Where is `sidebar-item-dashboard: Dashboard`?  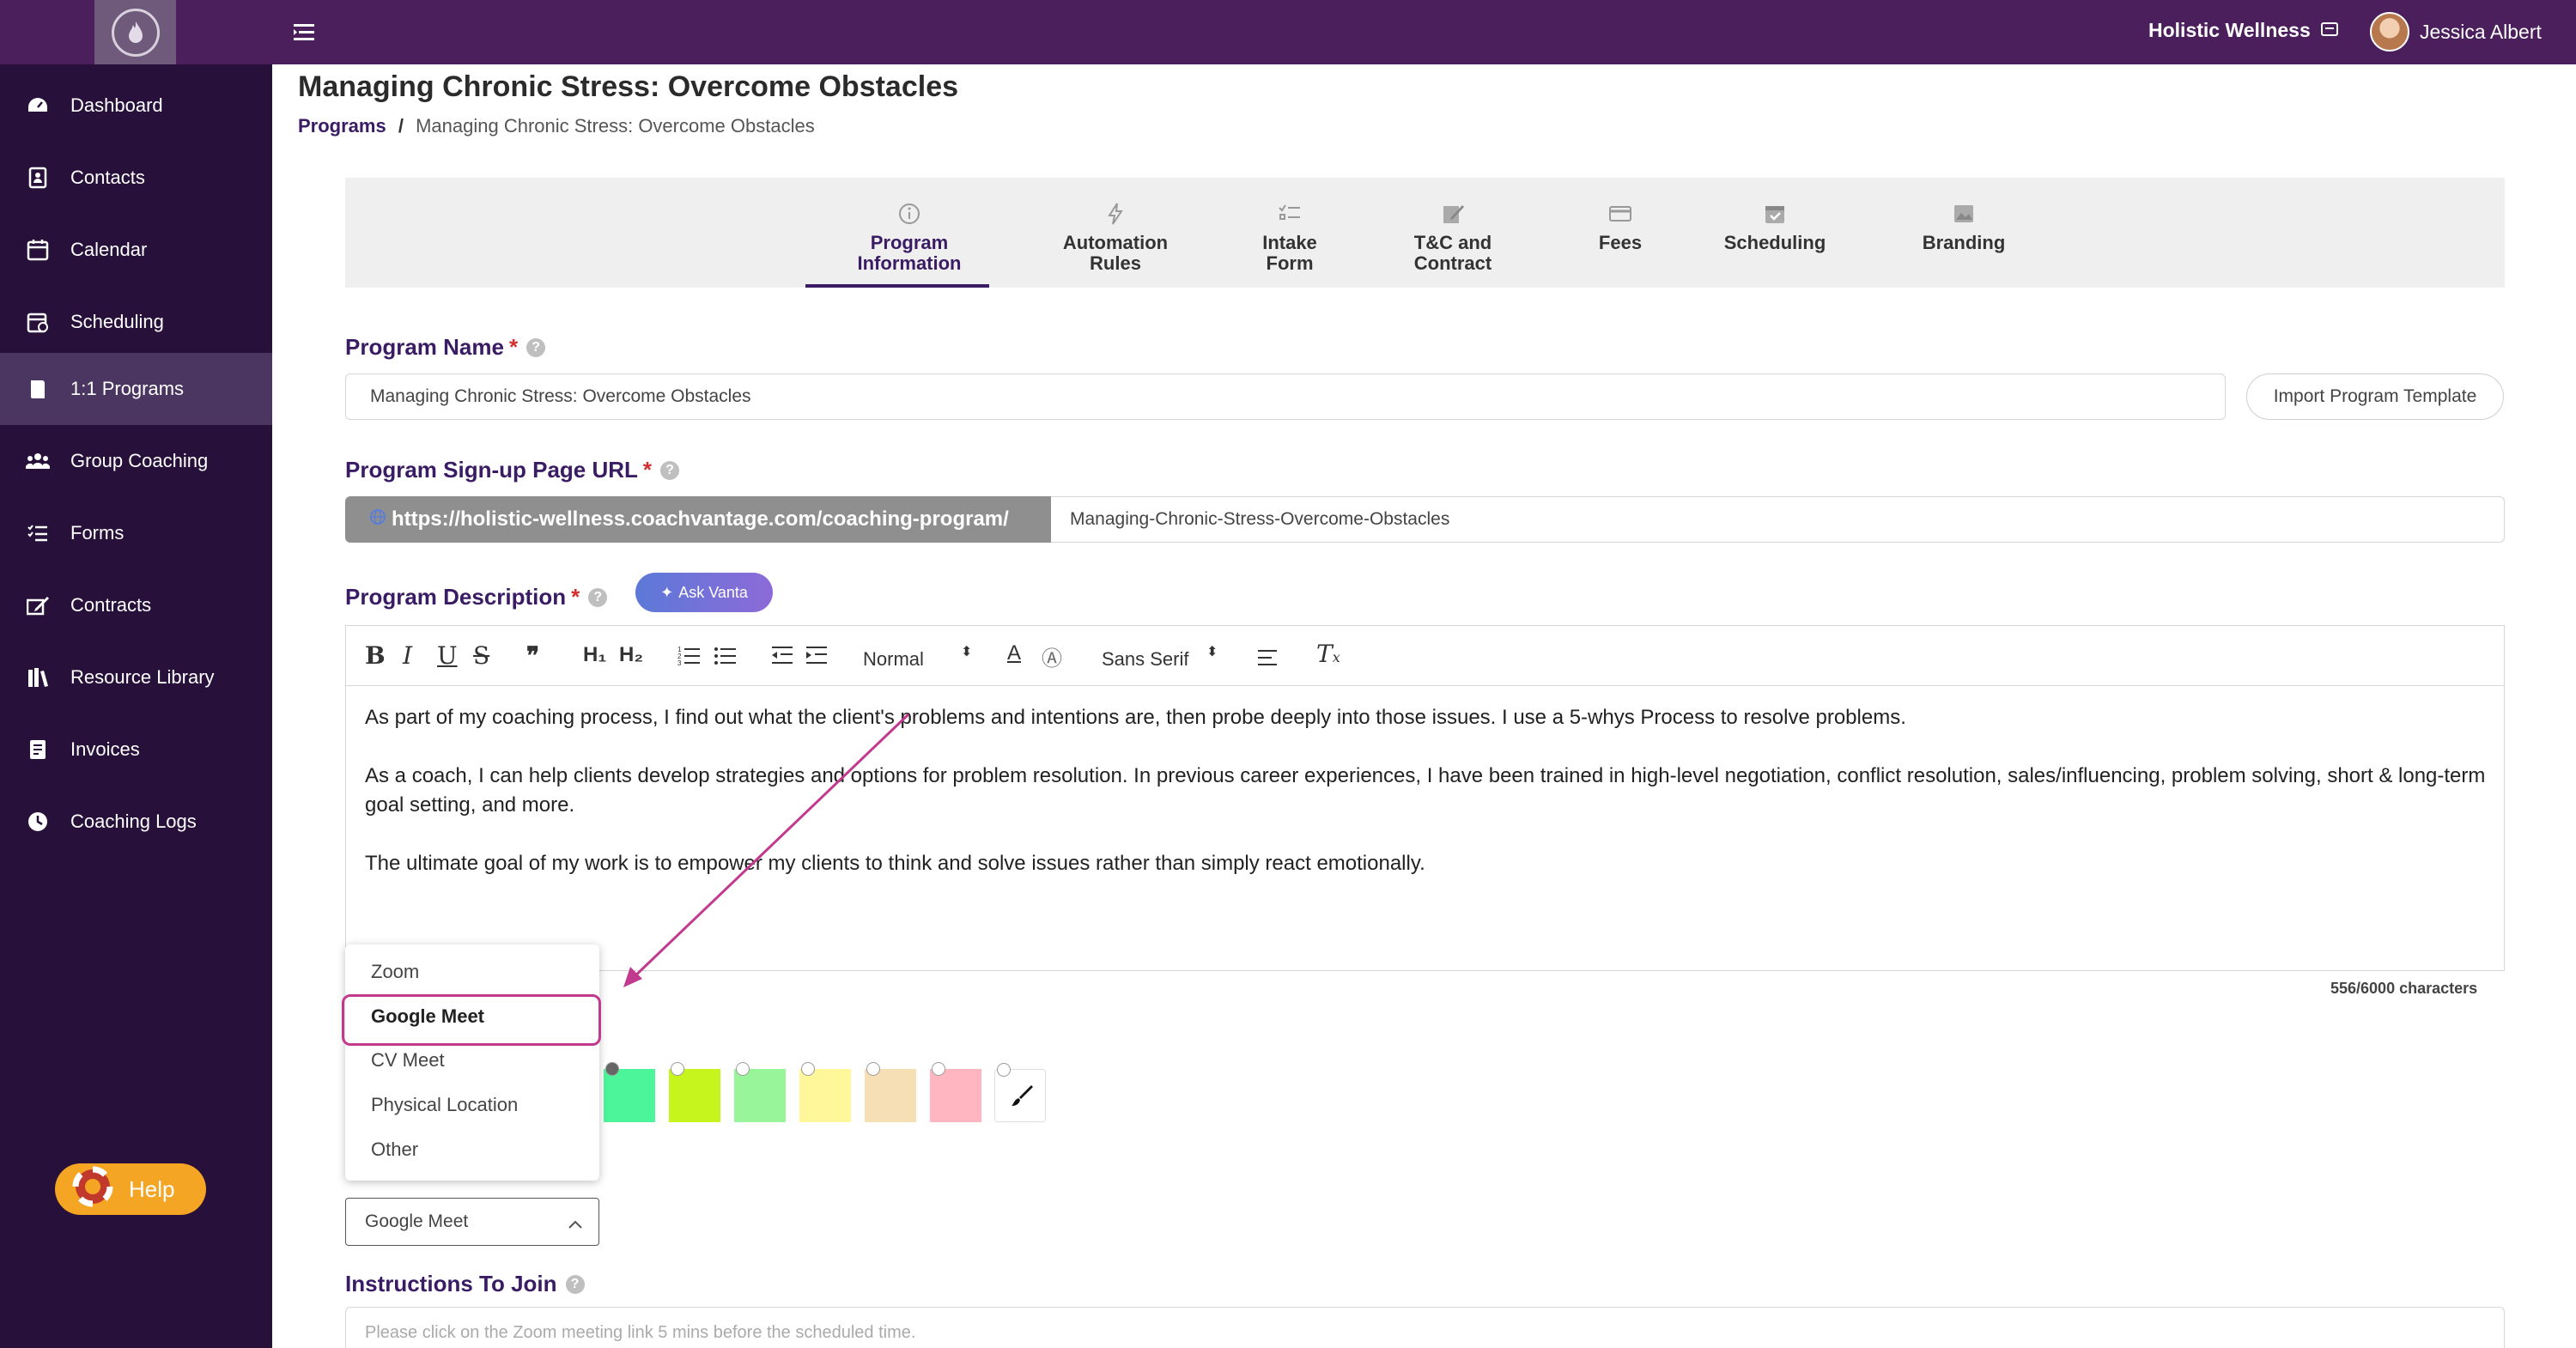
sidebar-item-dashboard: Dashboard is located at coordinates (136, 106).